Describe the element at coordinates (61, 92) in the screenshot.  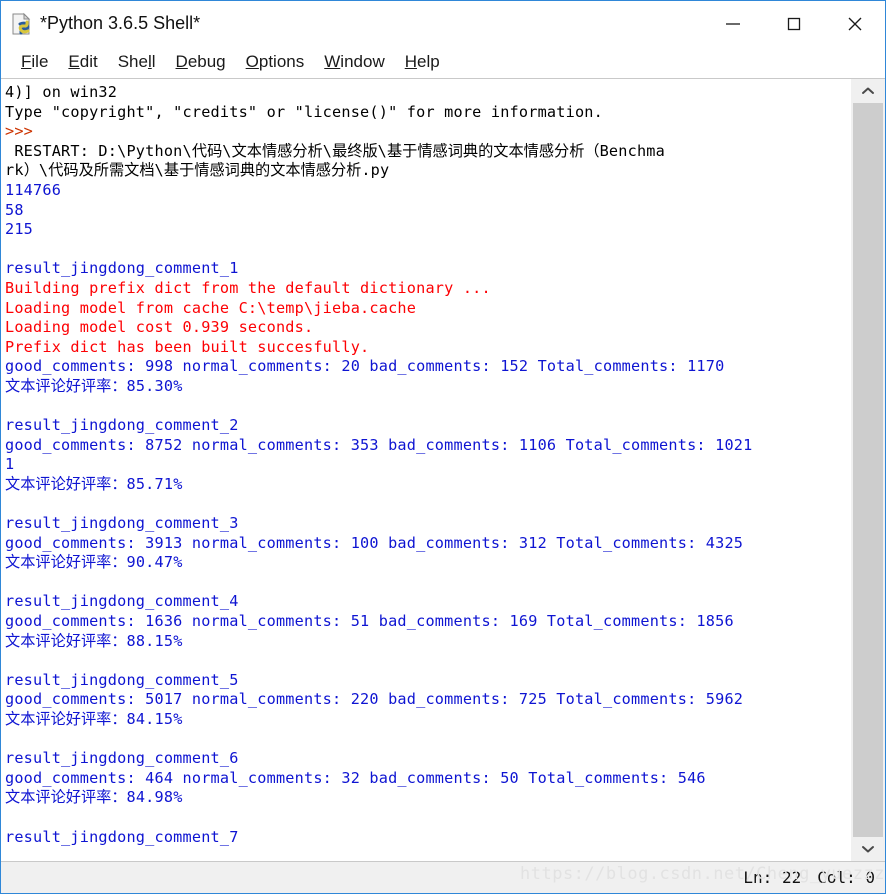
I see `console-line: 4)] on win32` at that location.